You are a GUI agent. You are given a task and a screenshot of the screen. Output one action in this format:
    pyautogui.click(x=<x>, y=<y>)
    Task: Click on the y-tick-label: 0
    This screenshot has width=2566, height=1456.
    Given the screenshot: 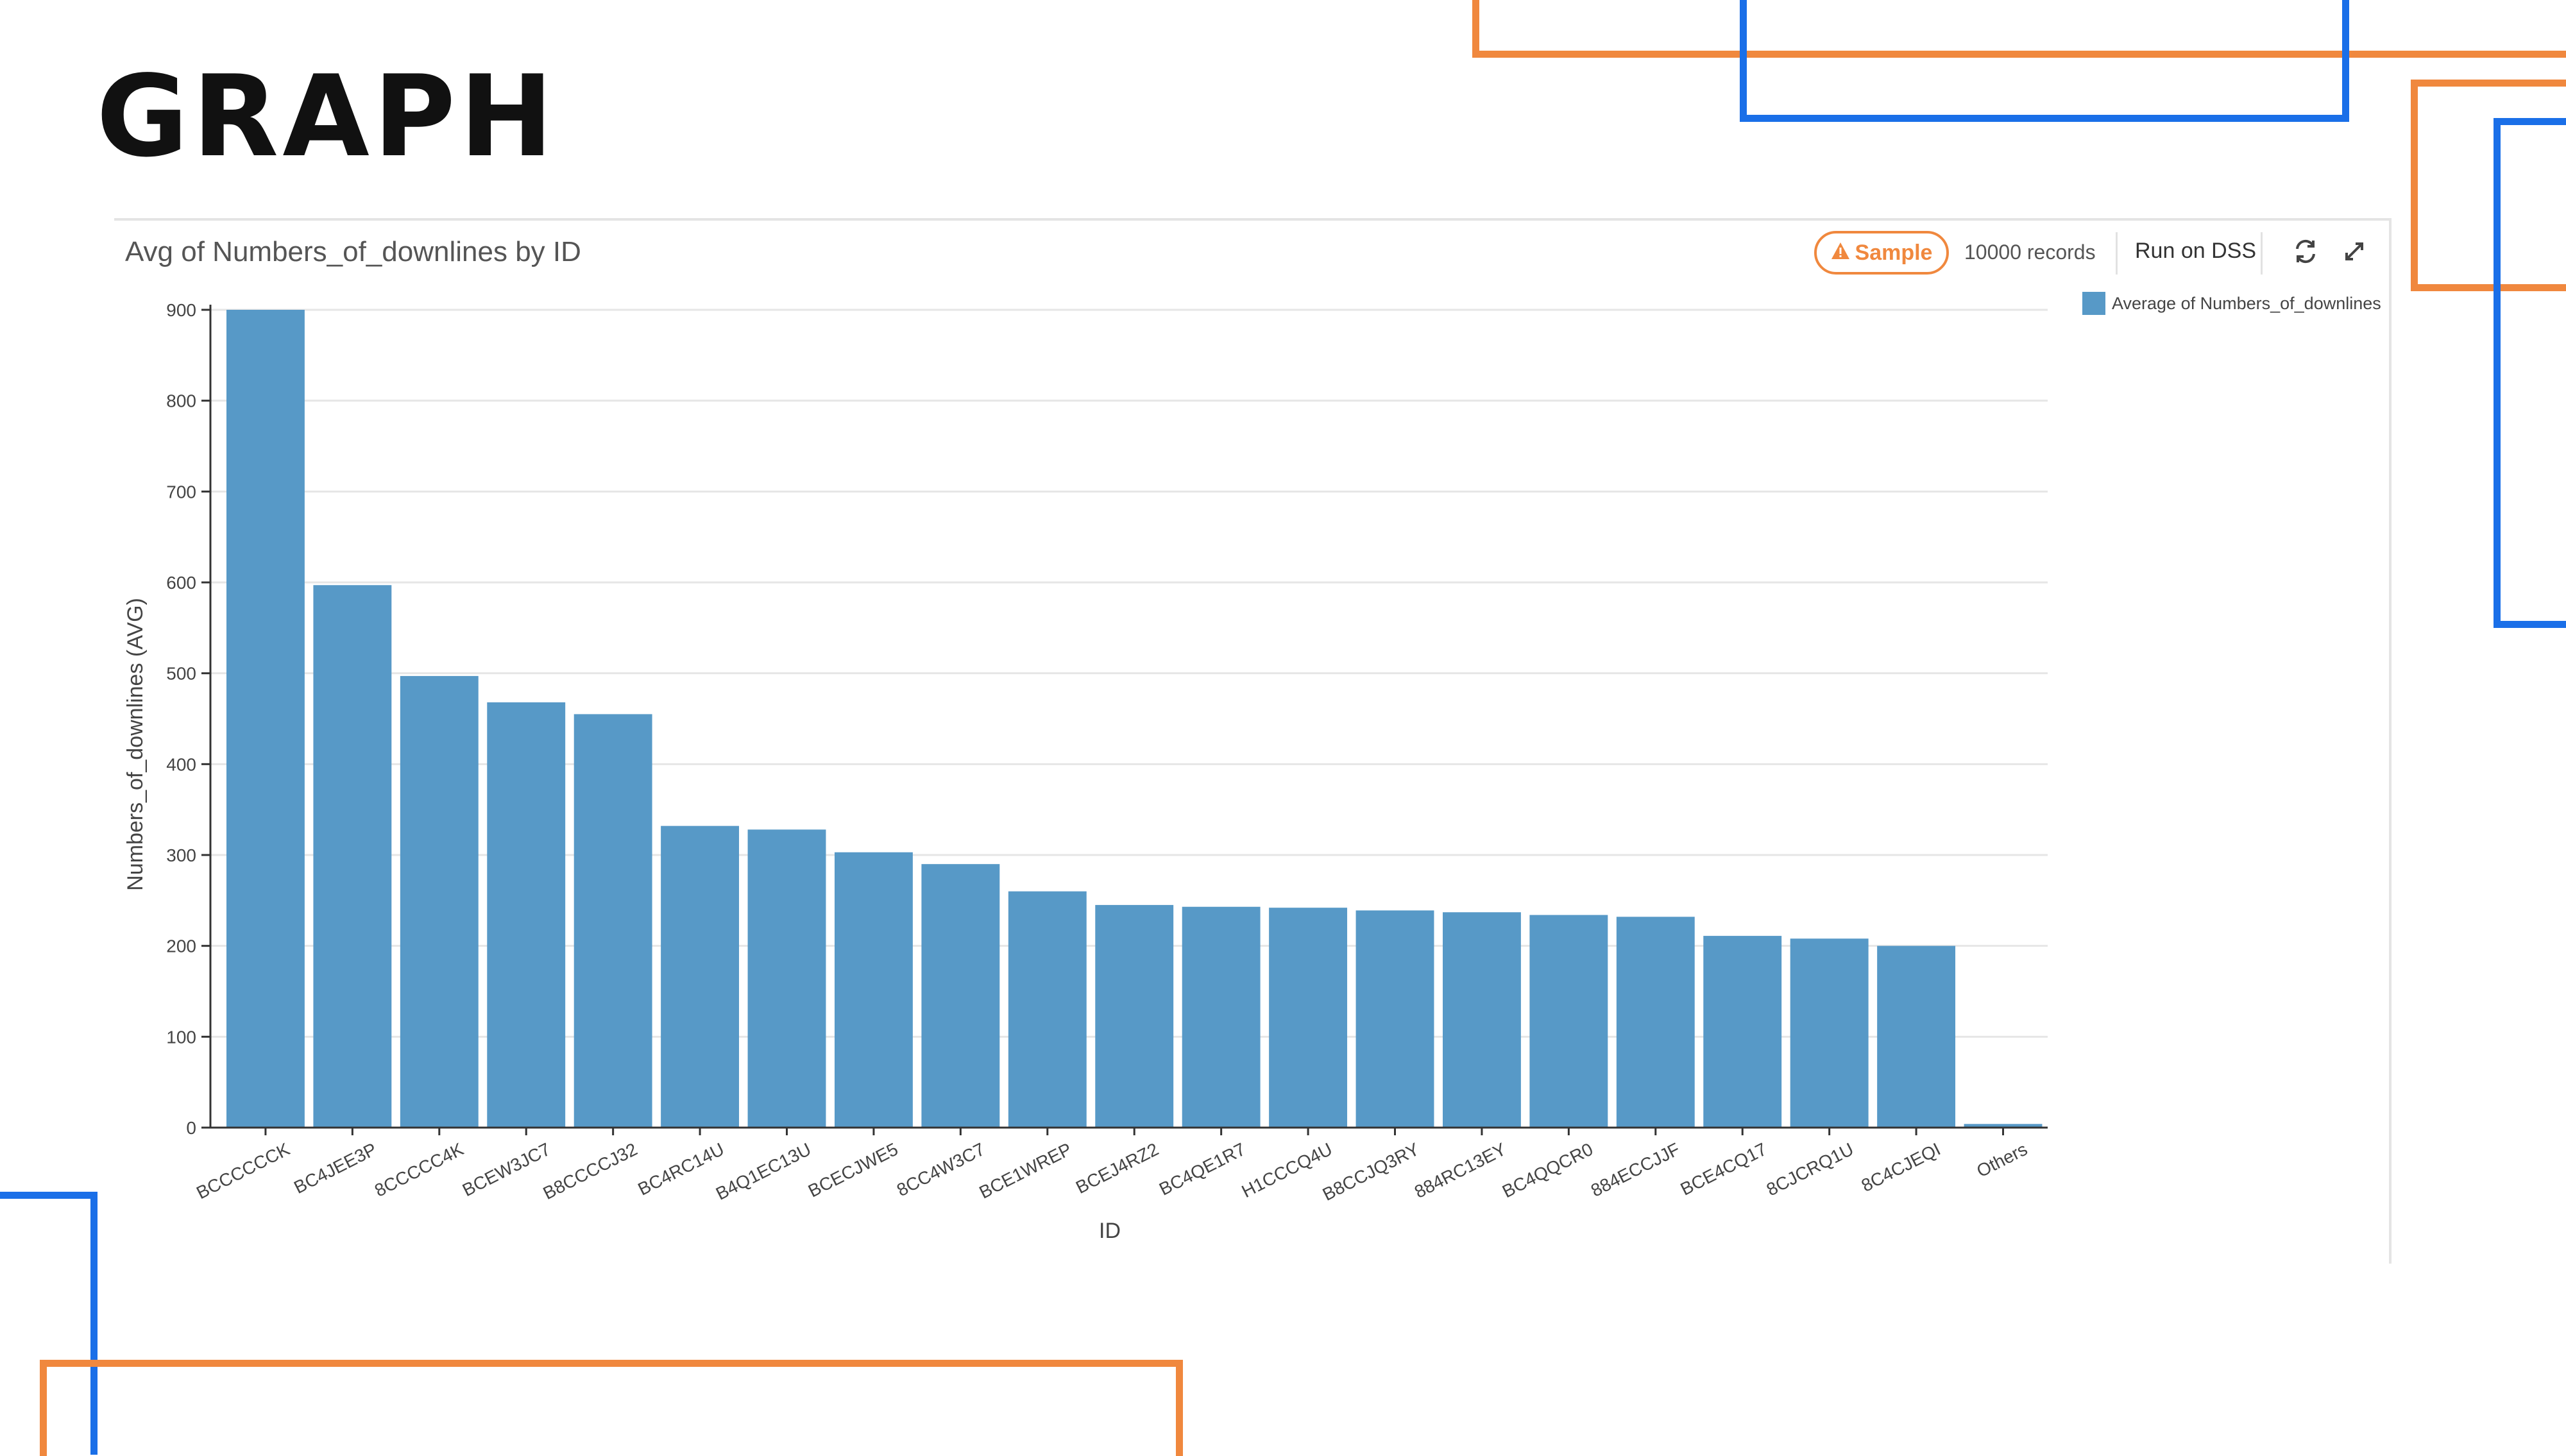 What is the action you would take?
    pyautogui.click(x=191, y=1128)
    